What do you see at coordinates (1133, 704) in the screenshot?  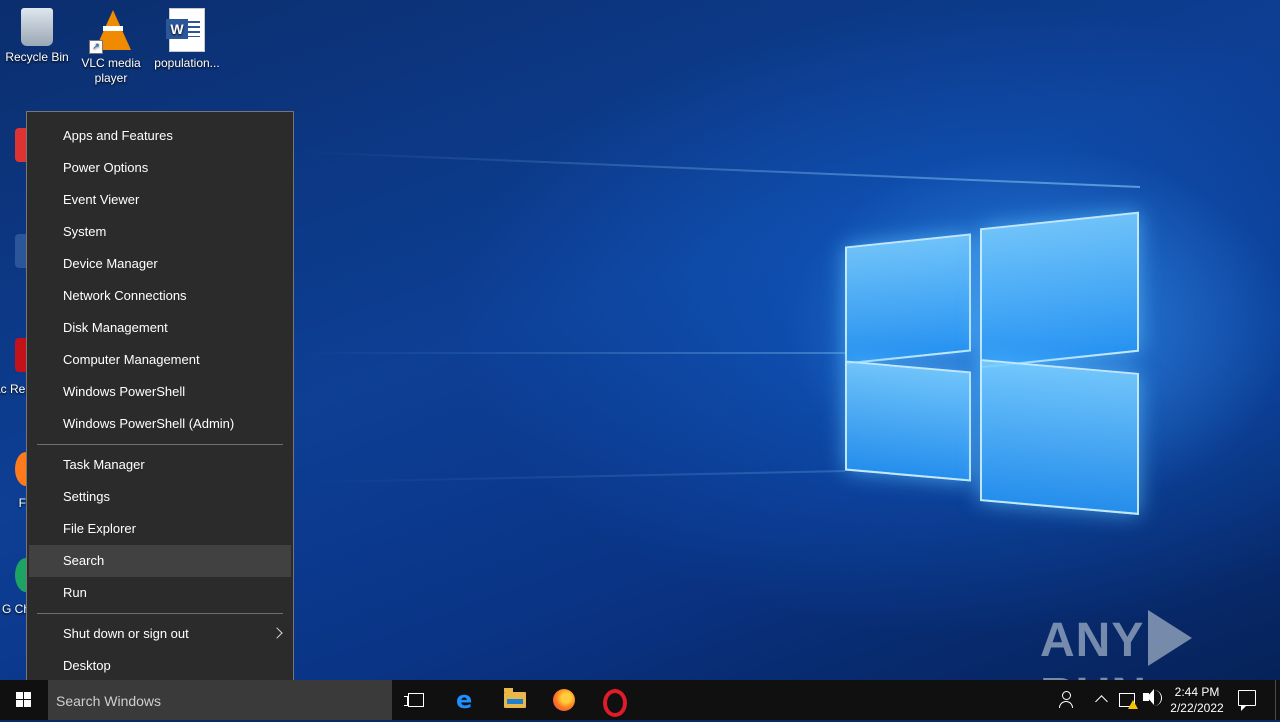 I see `network-warning-icon` at bounding box center [1133, 704].